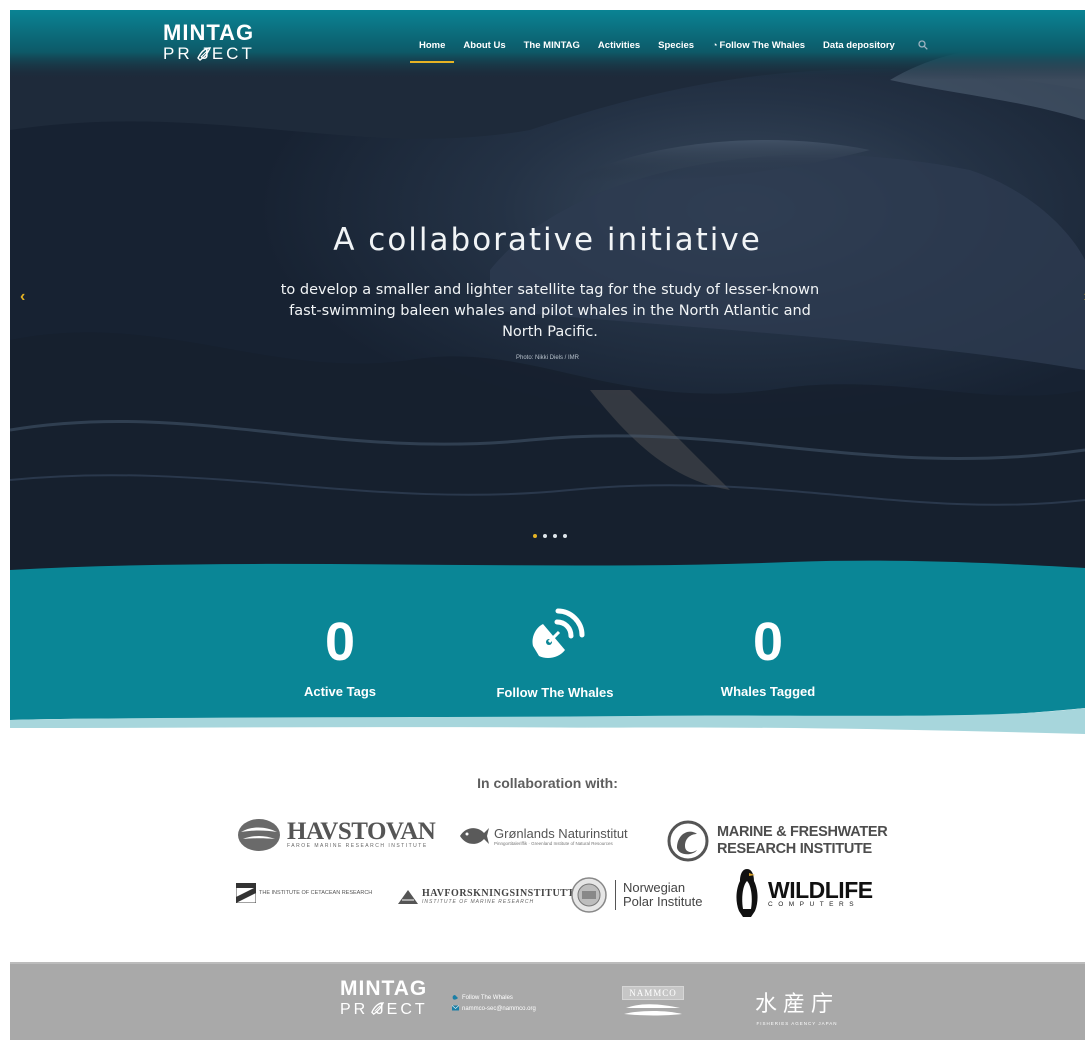  I want to click on whales-tagged-count: 0, so click(768, 642).